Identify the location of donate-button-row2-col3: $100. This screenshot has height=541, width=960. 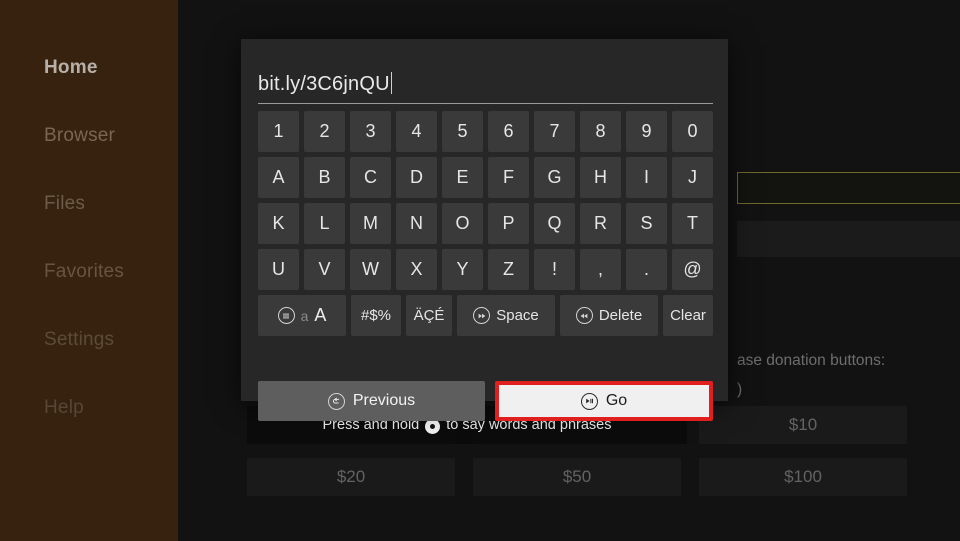
(803, 477).